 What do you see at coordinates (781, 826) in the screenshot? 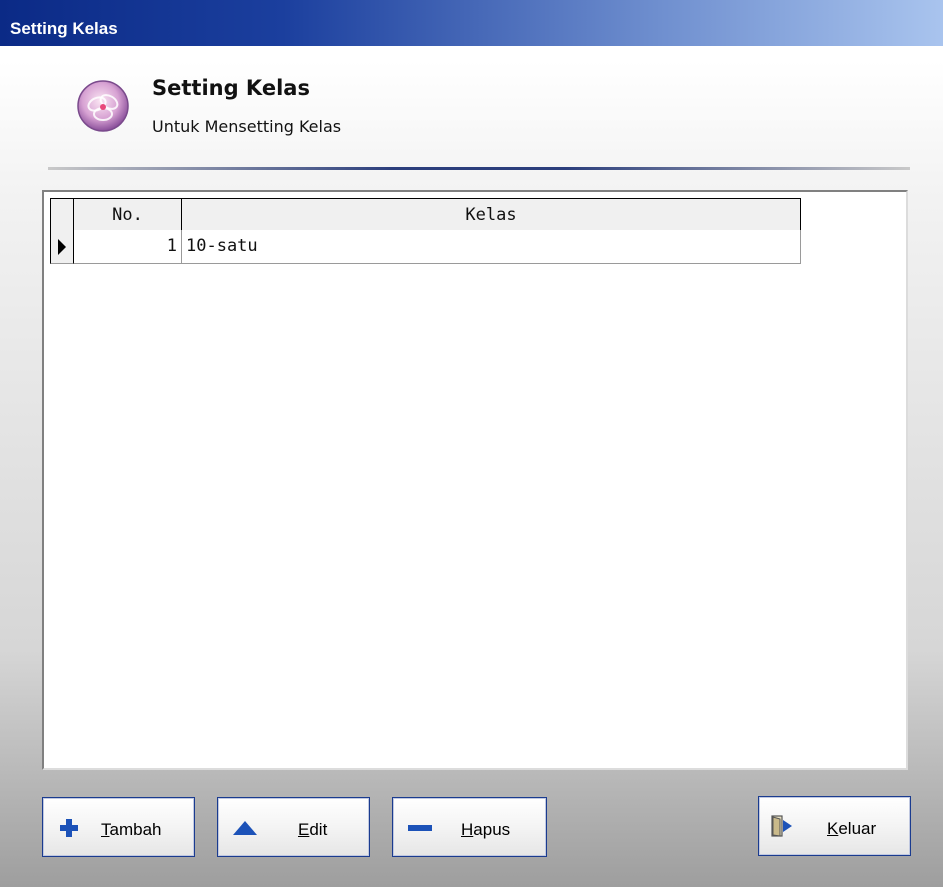
I see `exit-door-icon` at bounding box center [781, 826].